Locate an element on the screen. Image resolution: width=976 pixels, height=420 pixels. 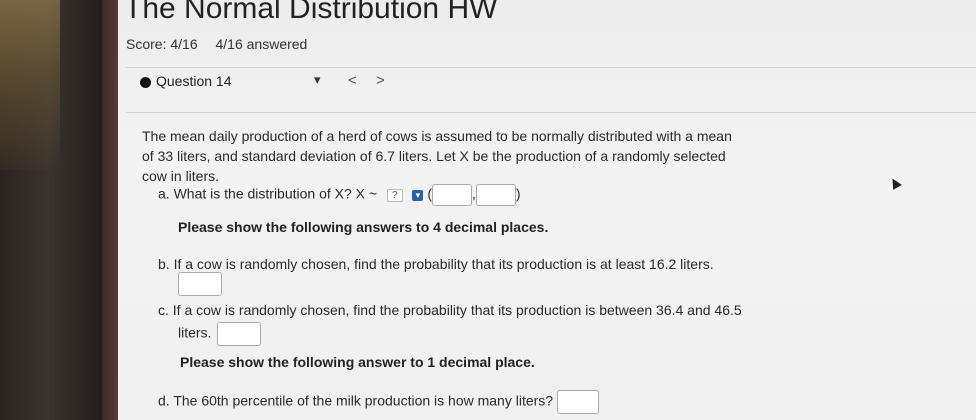
answer-d-input is located at coordinates (577, 402).